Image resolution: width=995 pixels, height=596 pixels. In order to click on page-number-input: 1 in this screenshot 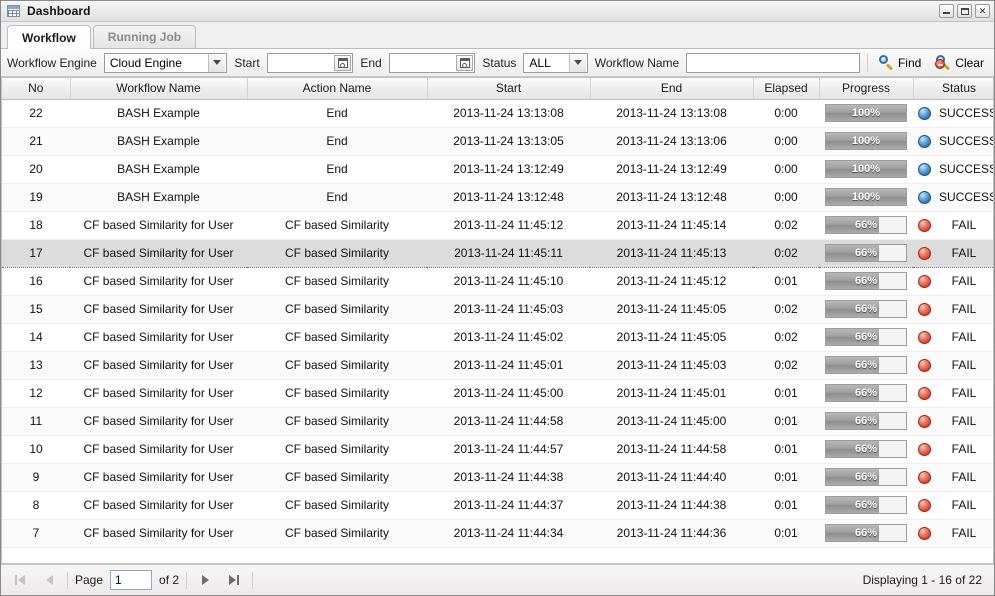, I will do `click(131, 580)`.